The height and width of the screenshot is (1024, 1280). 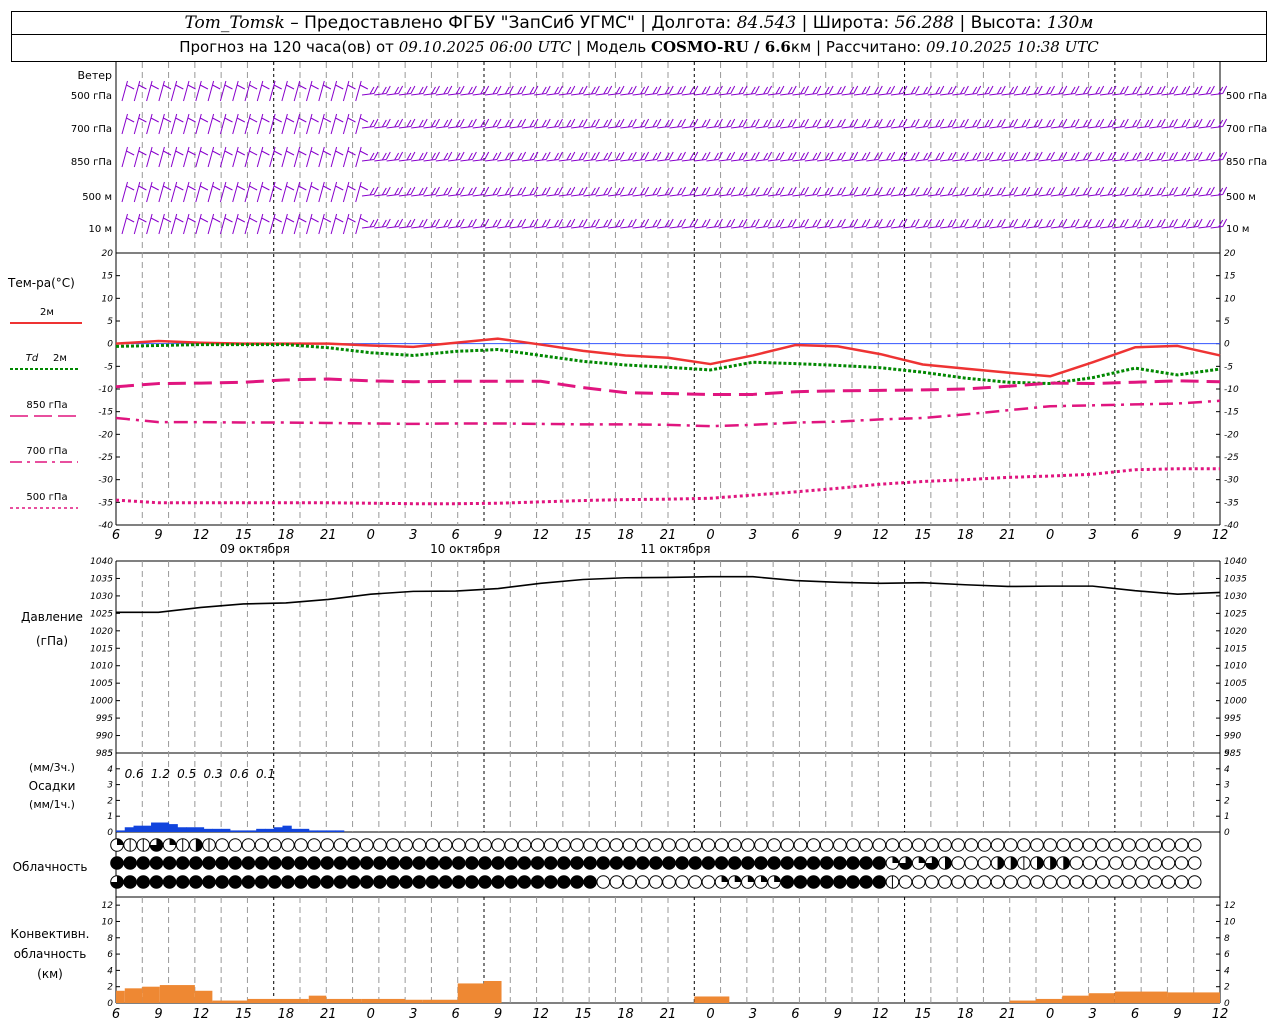 What do you see at coordinates (965, 1014) in the screenshot?
I see `hour-label-bottom: 18` at bounding box center [965, 1014].